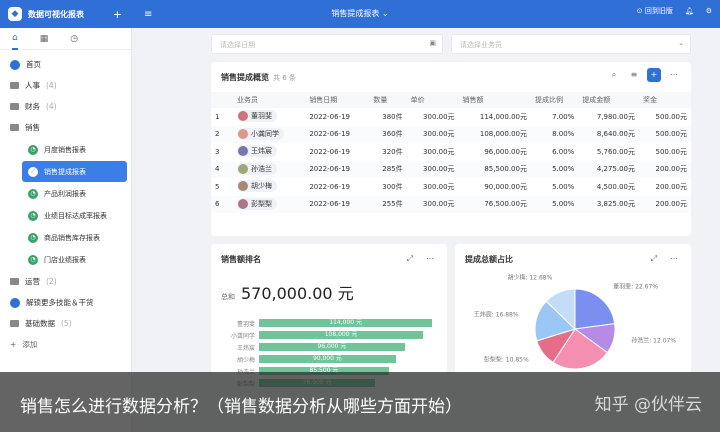 The width and height of the screenshot is (720, 432). What do you see at coordinates (222, 169) in the screenshot?
I see `row-index: 4` at bounding box center [222, 169].